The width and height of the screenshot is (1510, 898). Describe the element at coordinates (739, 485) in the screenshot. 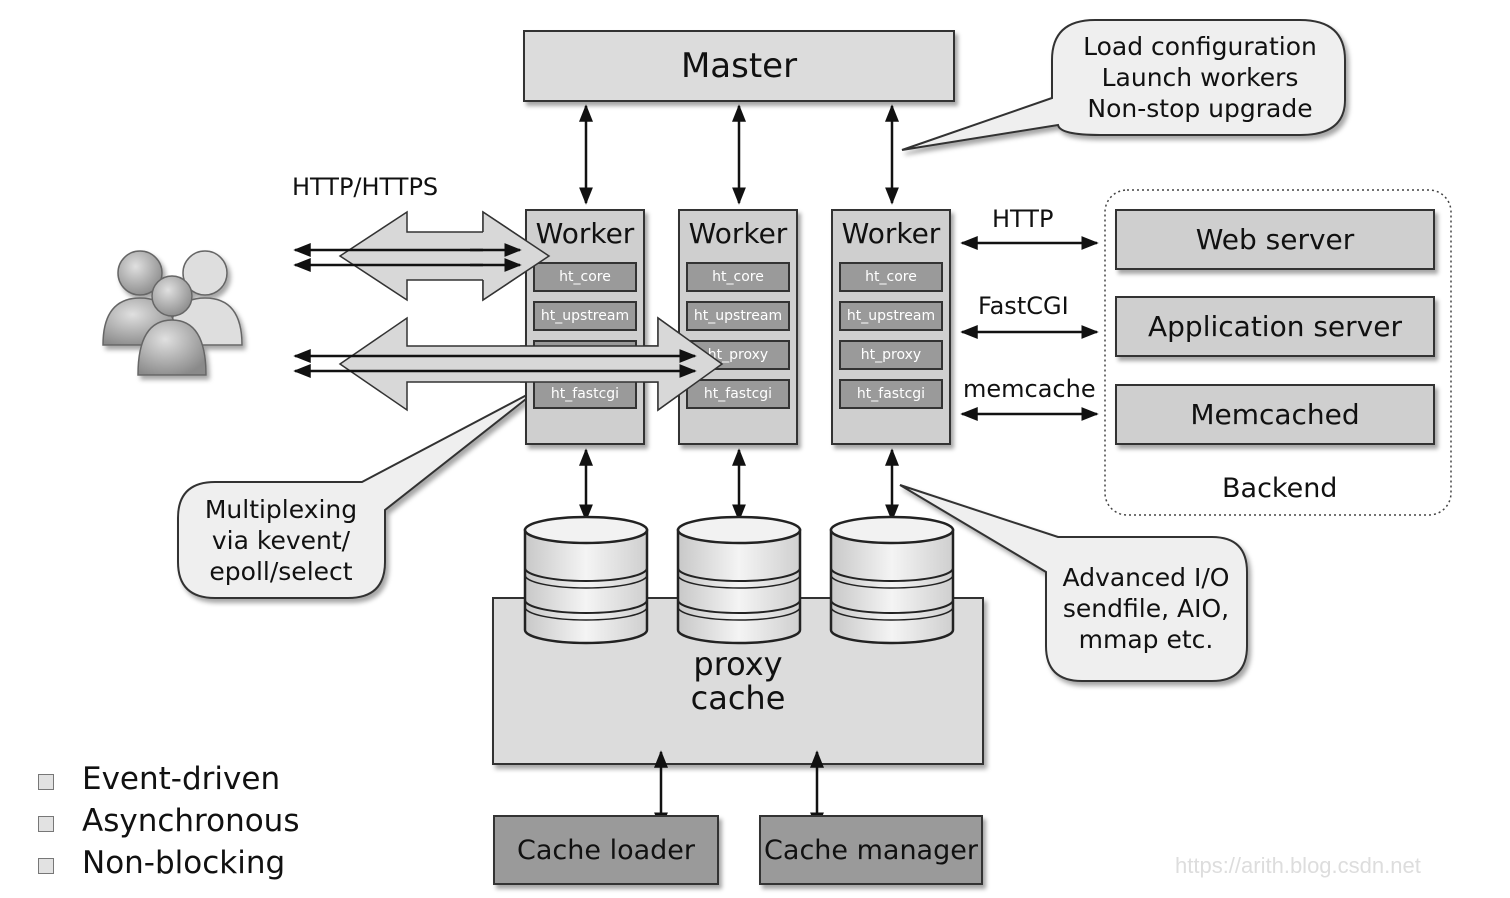

I see `worker-cache-arrows` at that location.